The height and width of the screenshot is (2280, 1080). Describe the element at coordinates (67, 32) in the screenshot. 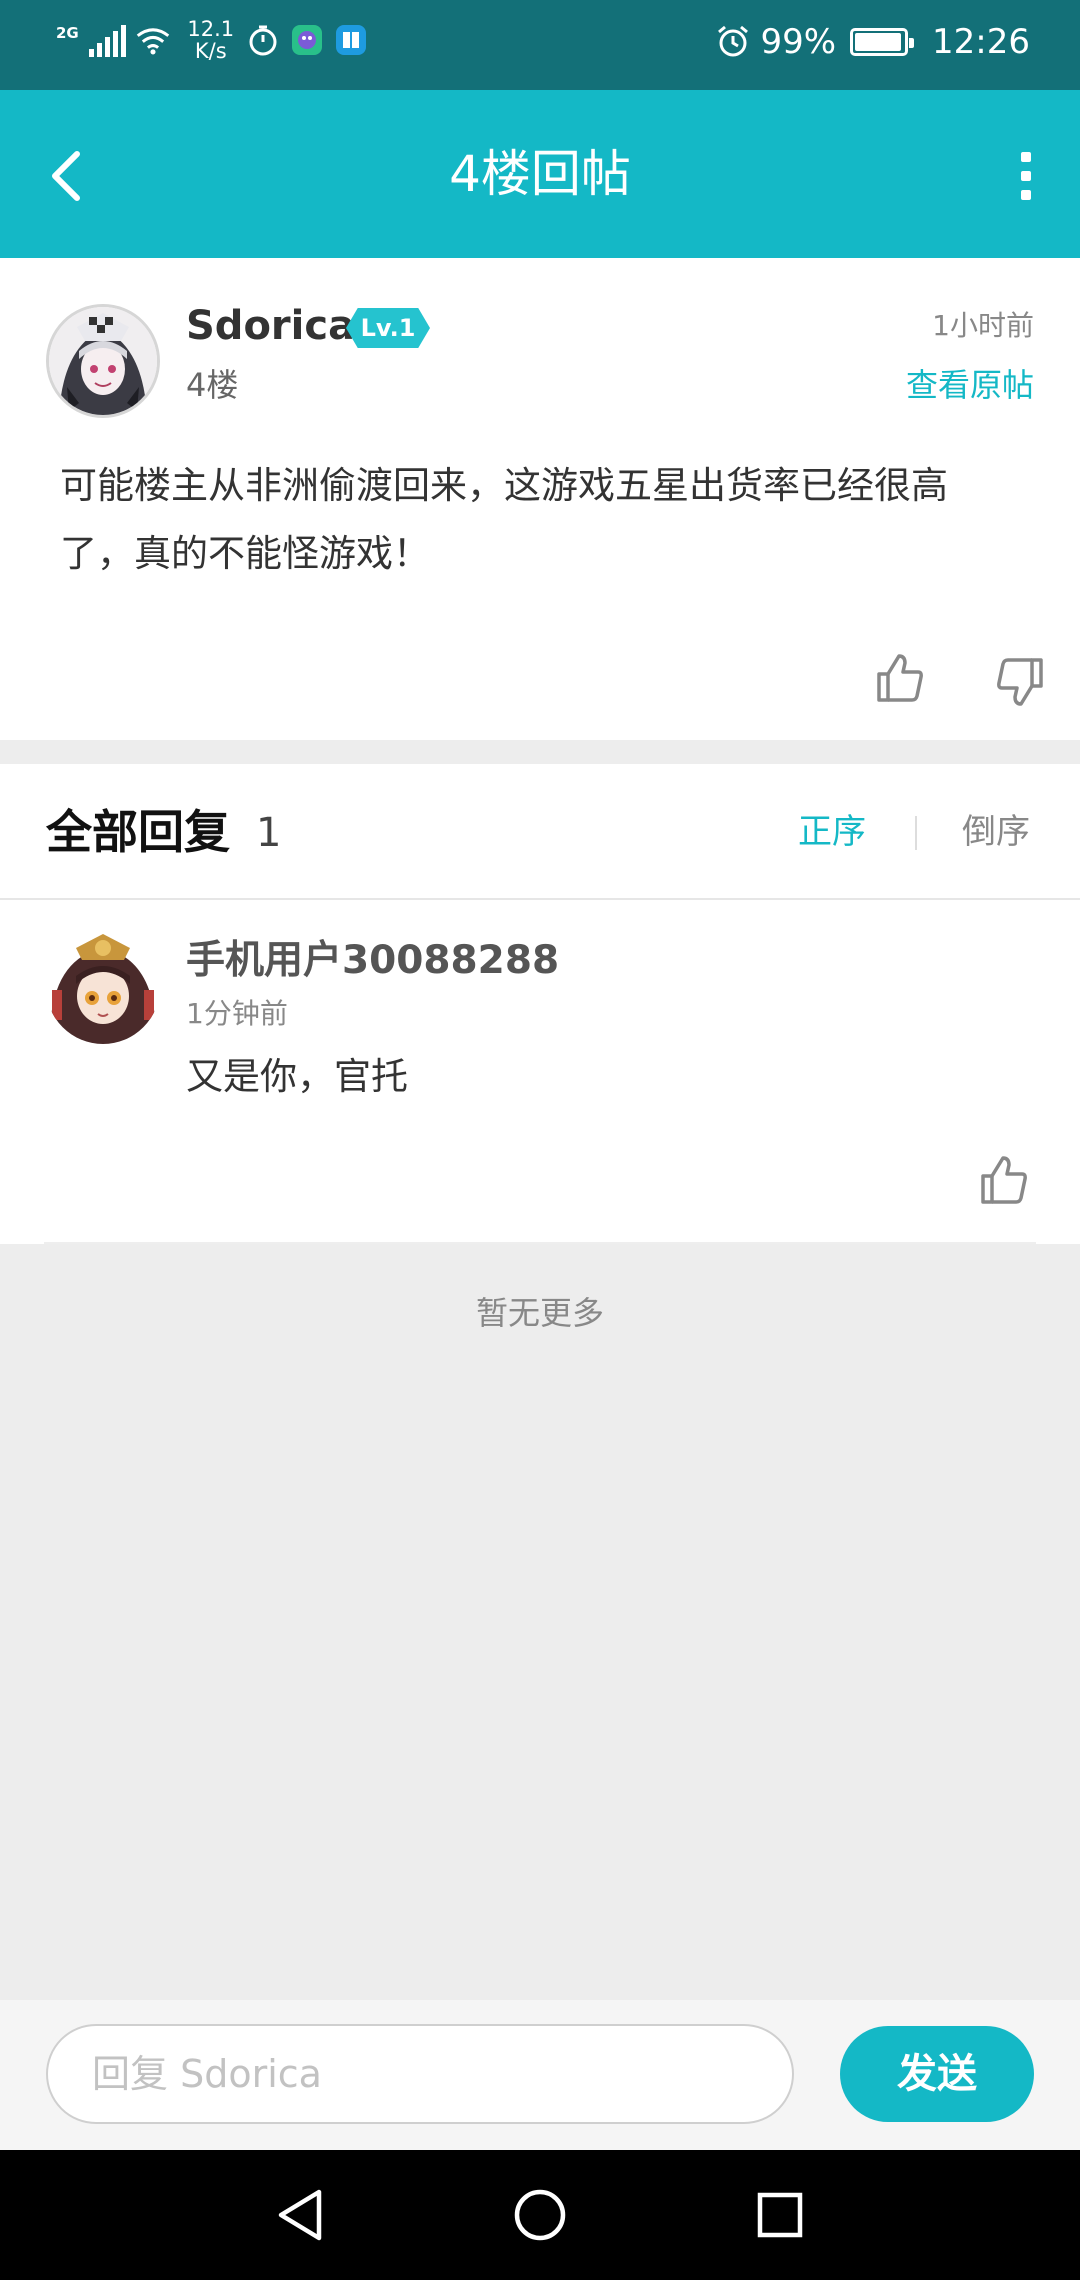

I see `network-type: 2G` at that location.